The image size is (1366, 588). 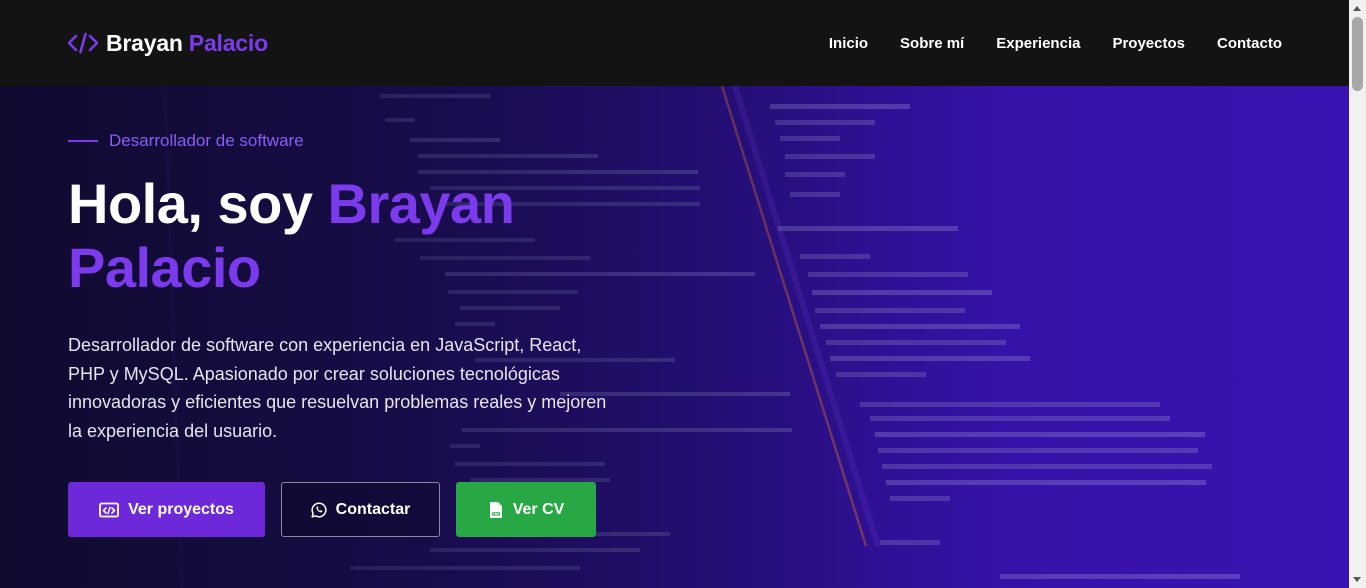 What do you see at coordinates (198, 203) in the screenshot?
I see `hero-title-prefix: Hola, soy` at bounding box center [198, 203].